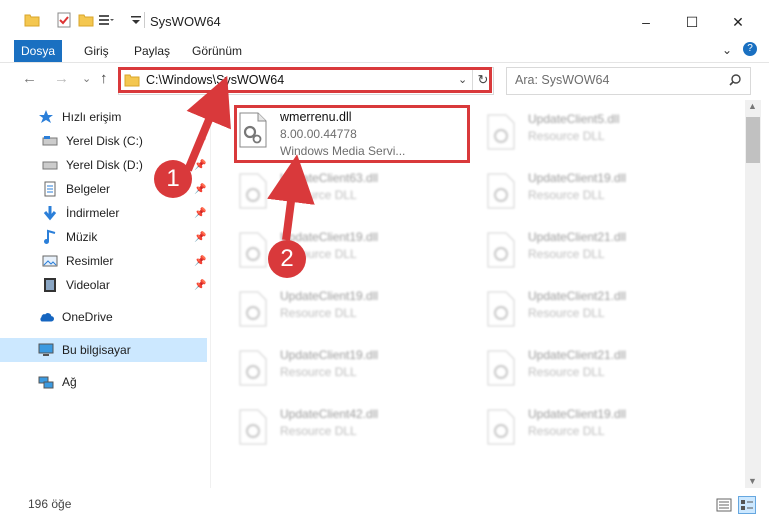  What do you see at coordinates (93, 213) in the screenshot?
I see `sidebar-item-label: İndirmeler` at bounding box center [93, 213].